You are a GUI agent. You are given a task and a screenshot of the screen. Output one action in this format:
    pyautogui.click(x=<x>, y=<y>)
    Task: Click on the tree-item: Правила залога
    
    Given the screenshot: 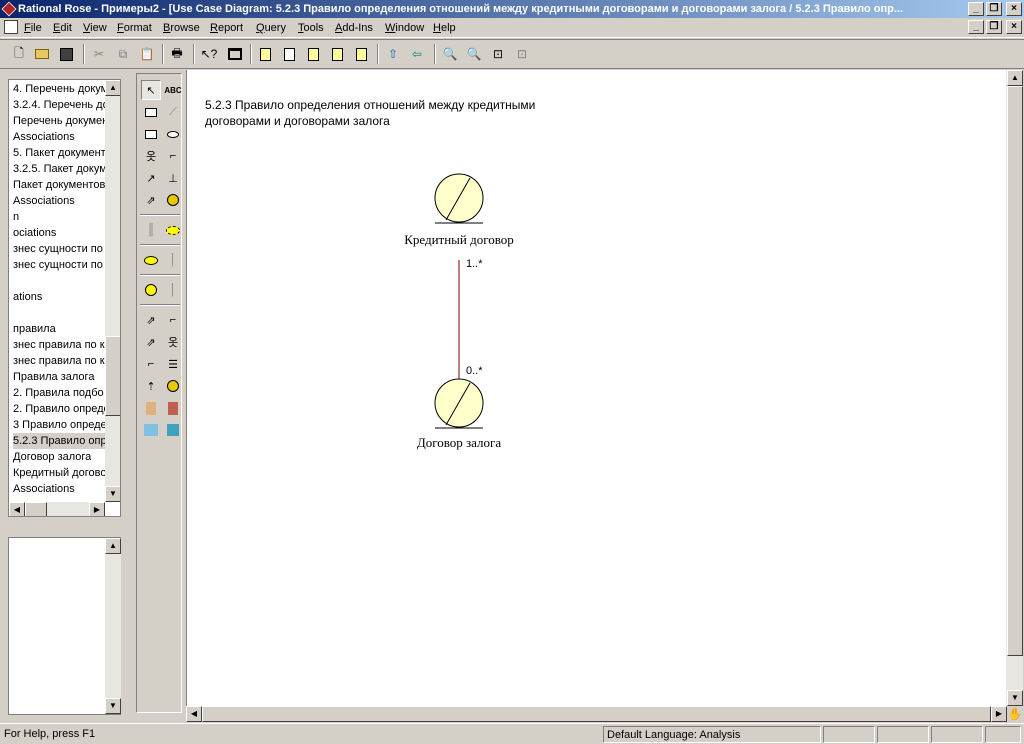 What is the action you would take?
    pyautogui.click(x=53, y=377)
    